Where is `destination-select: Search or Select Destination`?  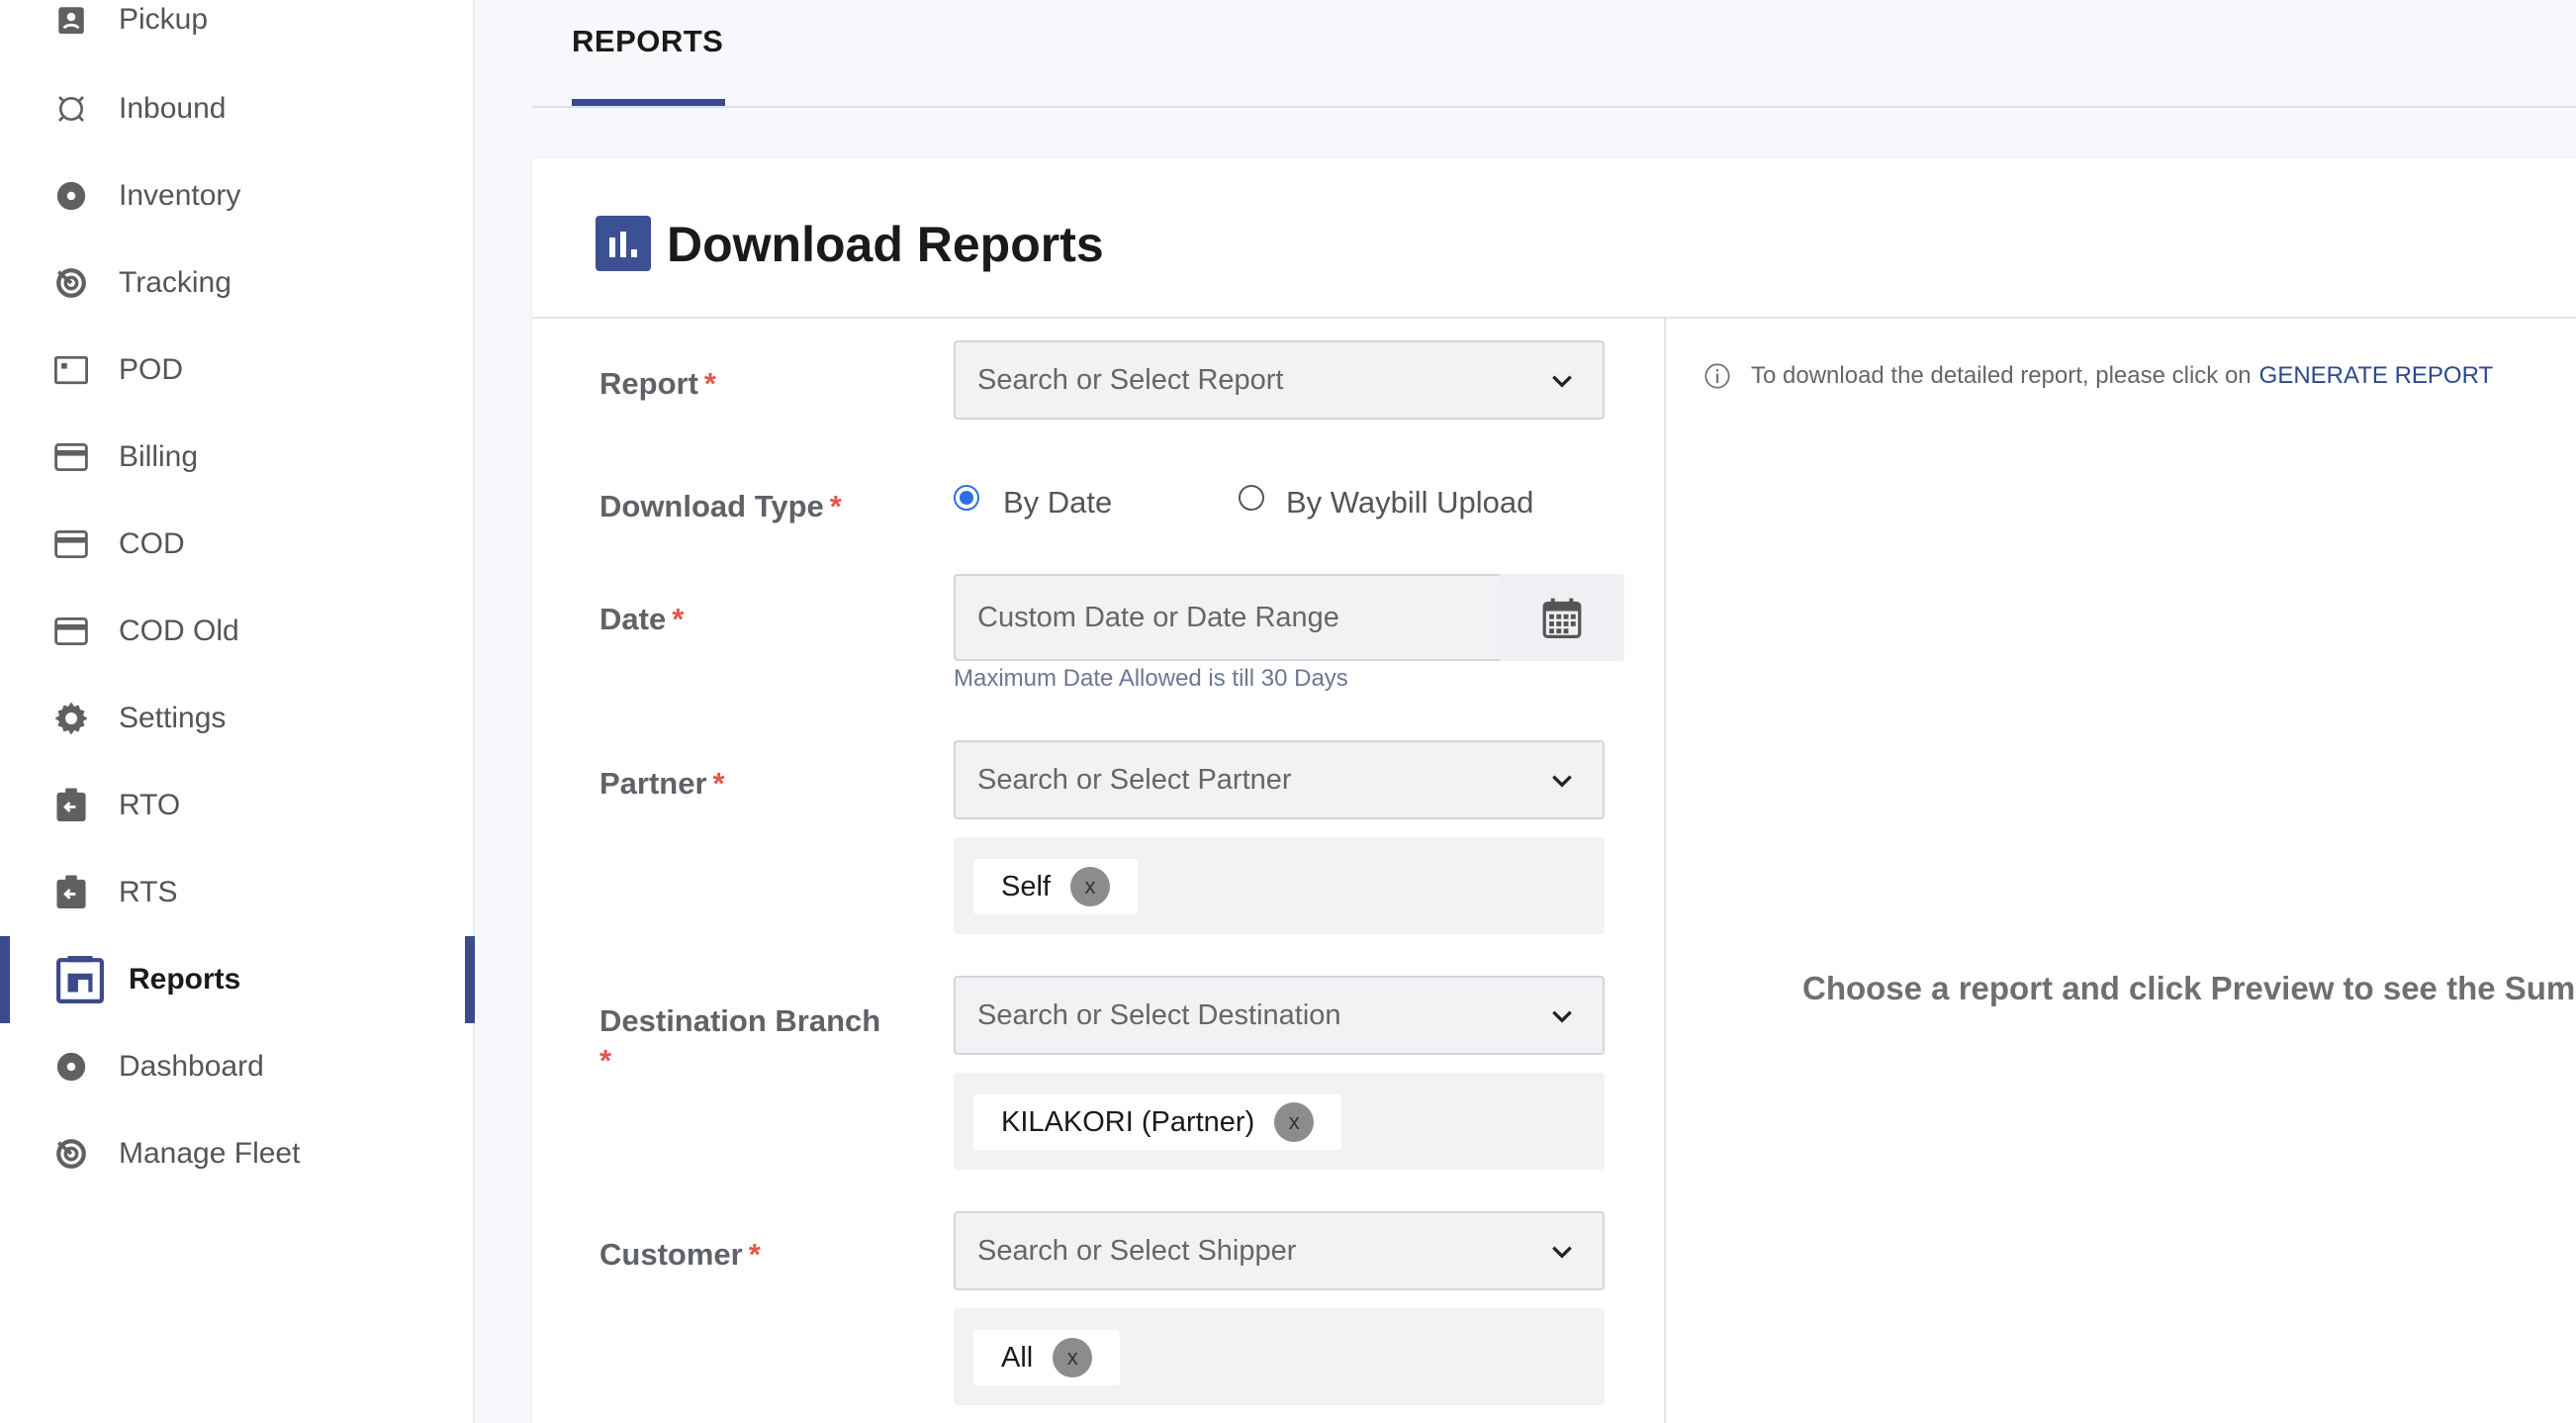
destination-select: Search or Select Destination is located at coordinates (1279, 1015).